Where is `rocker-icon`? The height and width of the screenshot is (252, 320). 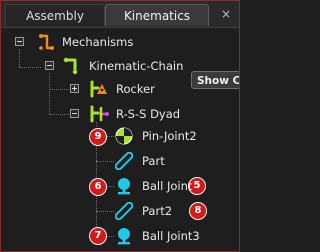 rocker-icon is located at coordinates (98, 89).